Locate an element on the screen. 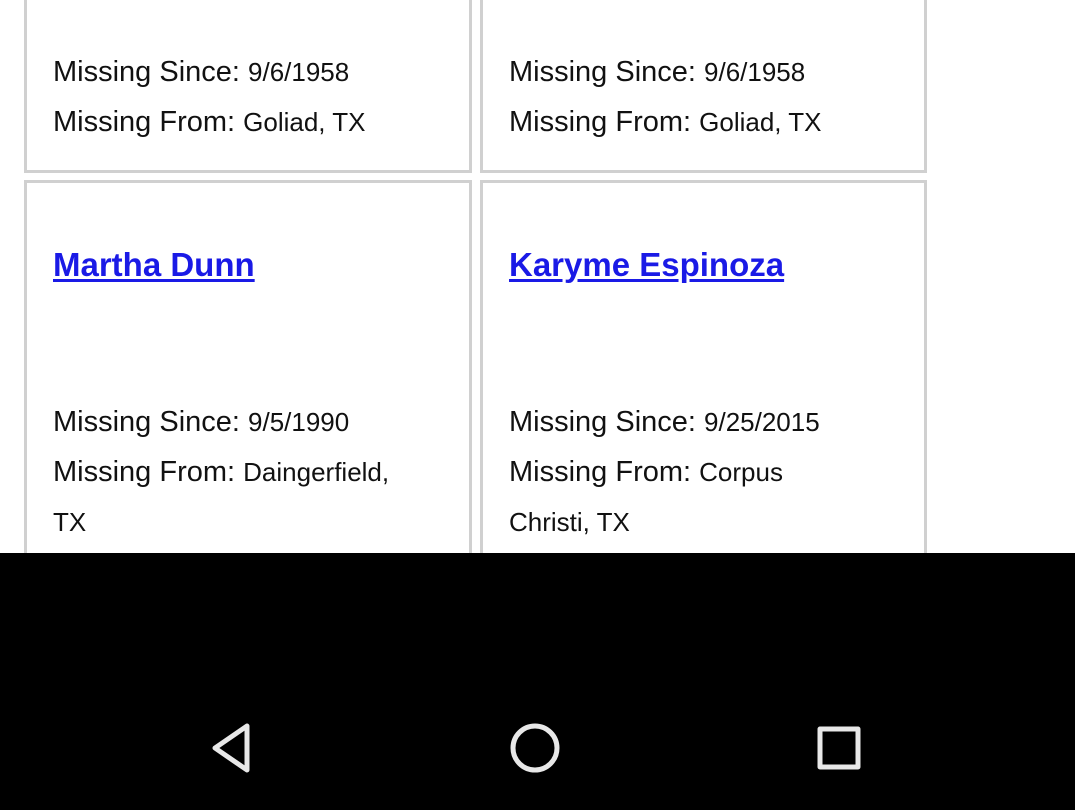 This screenshot has height=810, width=1075. person-name-link: Karyme Espinoza is located at coordinates (646, 265).